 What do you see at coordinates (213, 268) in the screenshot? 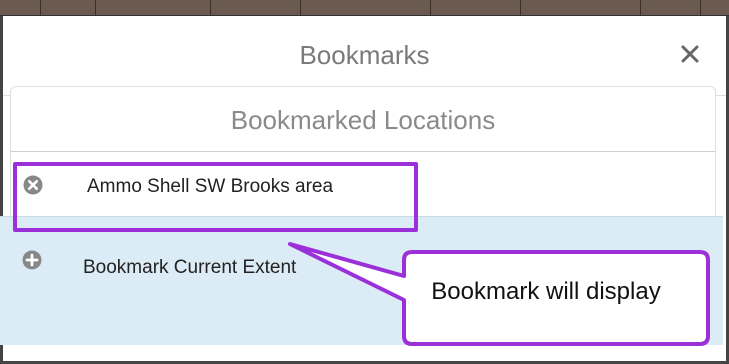
I see `add-bookmark-label: Bookmark Current Extent` at bounding box center [213, 268].